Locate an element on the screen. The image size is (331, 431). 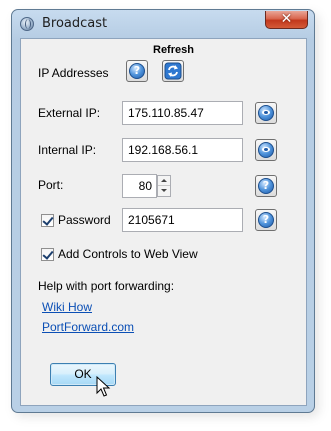
close-icon: ✕ is located at coordinates (286, 19).